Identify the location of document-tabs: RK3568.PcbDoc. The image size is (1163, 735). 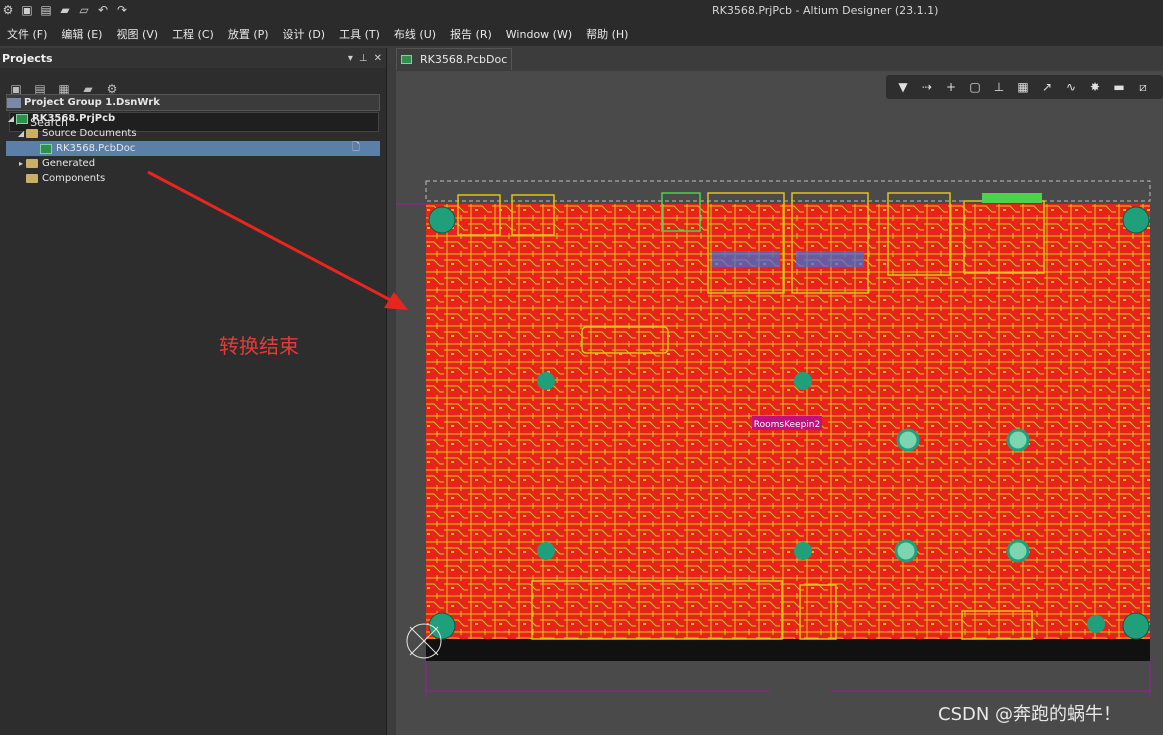
(454, 59).